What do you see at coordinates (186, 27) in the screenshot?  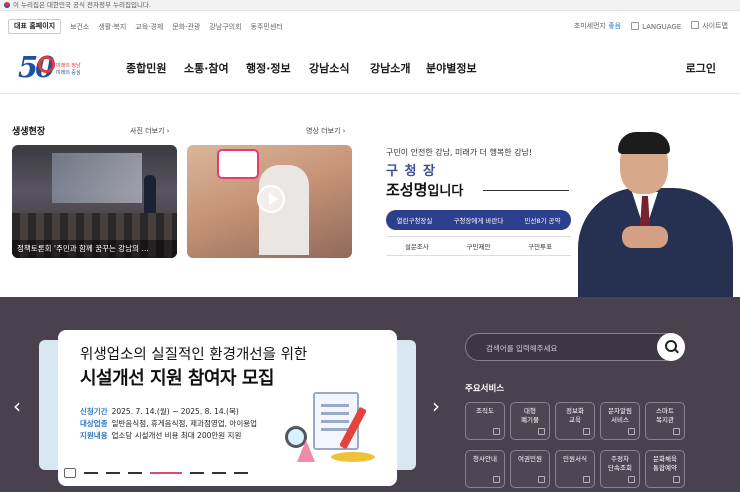 I see `util-link-culture: 문화·관광` at bounding box center [186, 27].